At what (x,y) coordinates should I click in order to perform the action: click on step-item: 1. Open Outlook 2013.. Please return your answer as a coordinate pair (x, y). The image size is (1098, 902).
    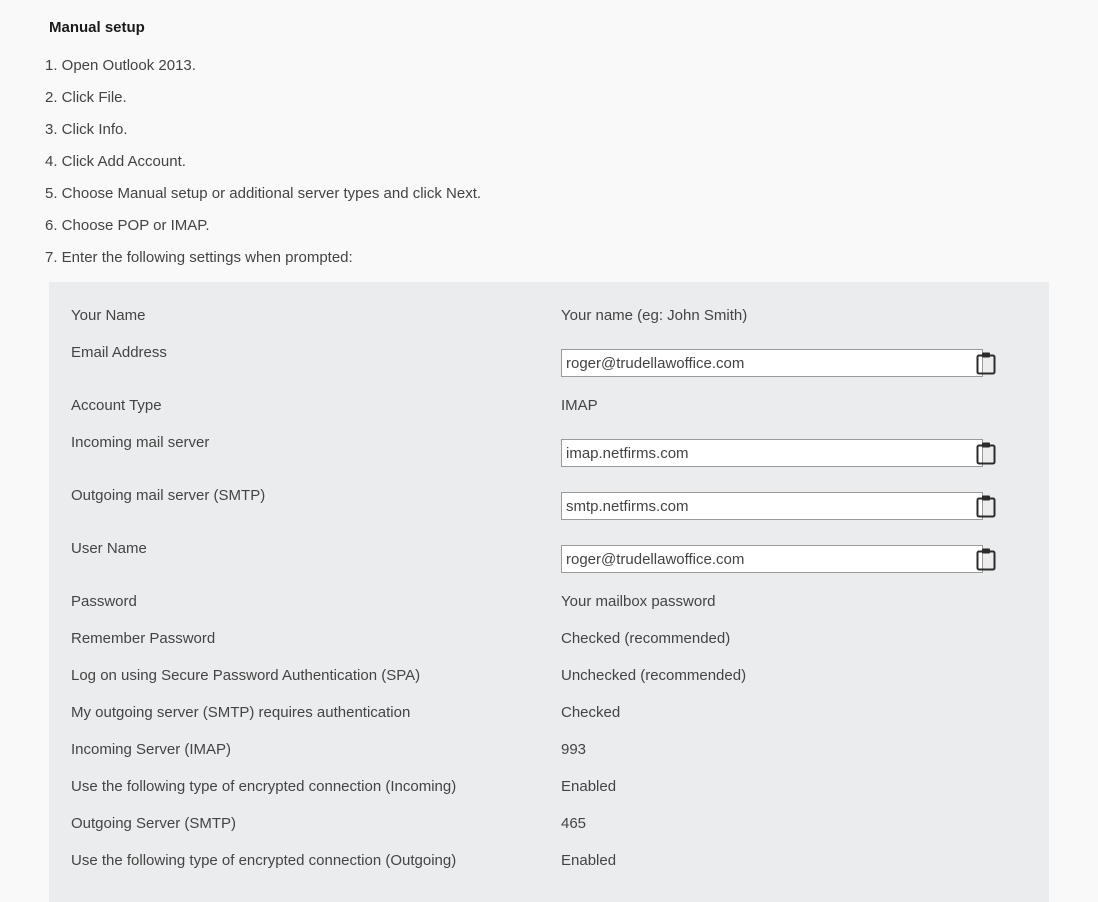
    Looking at the image, I should click on (120, 65).